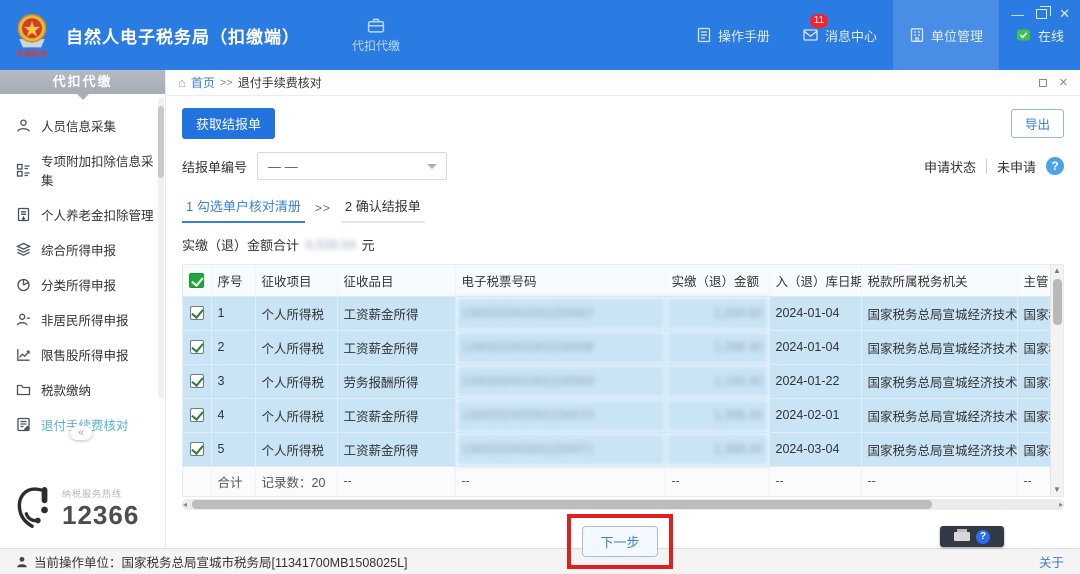 Image resolution: width=1080 pixels, height=574 pixels. I want to click on nav-unit-management: 单位管理, so click(945, 35).